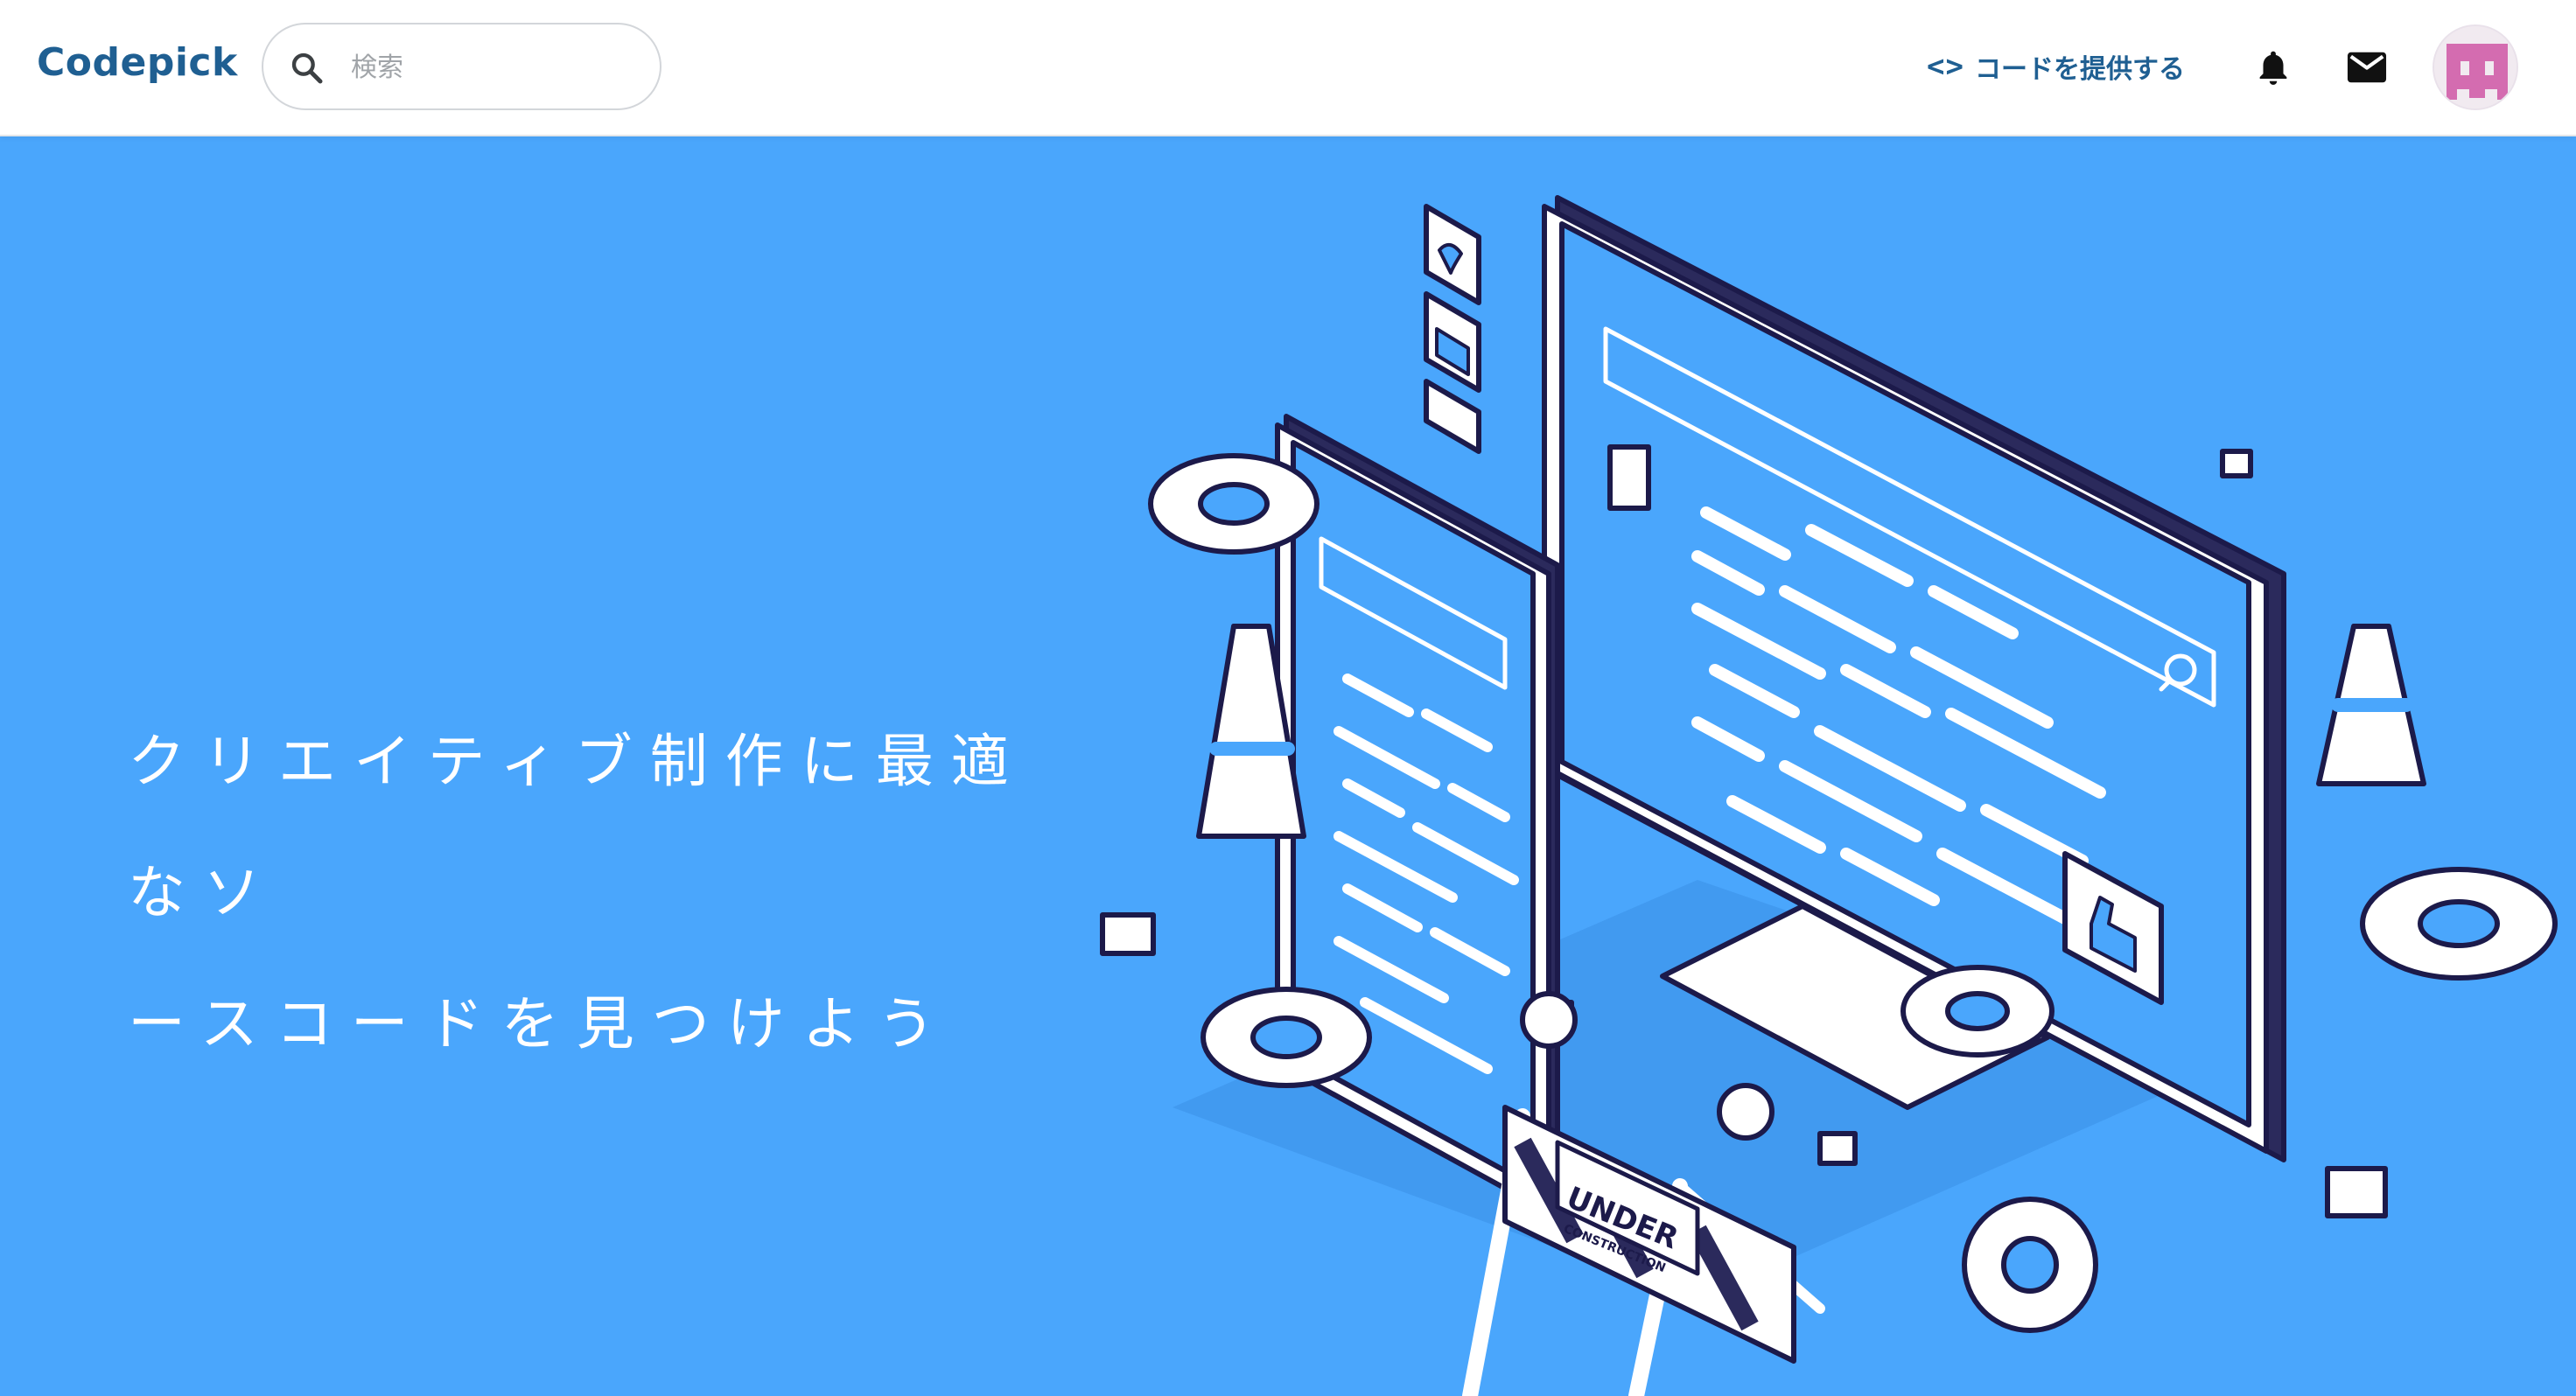  Describe the element at coordinates (307, 68) in the screenshot. I see `search-icon` at that location.